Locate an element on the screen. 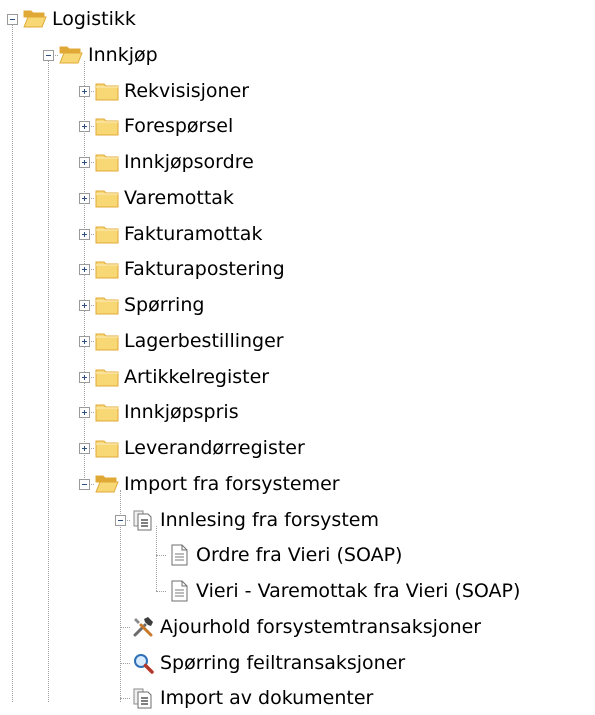 The width and height of the screenshot is (595, 715). tree-node-label: Fakturapostering is located at coordinates (204, 269).